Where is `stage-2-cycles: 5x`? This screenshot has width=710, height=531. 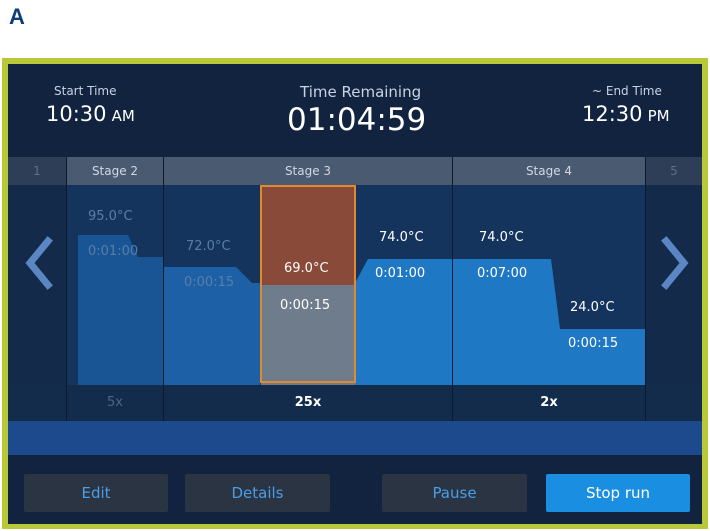 stage-2-cycles: 5x is located at coordinates (115, 402).